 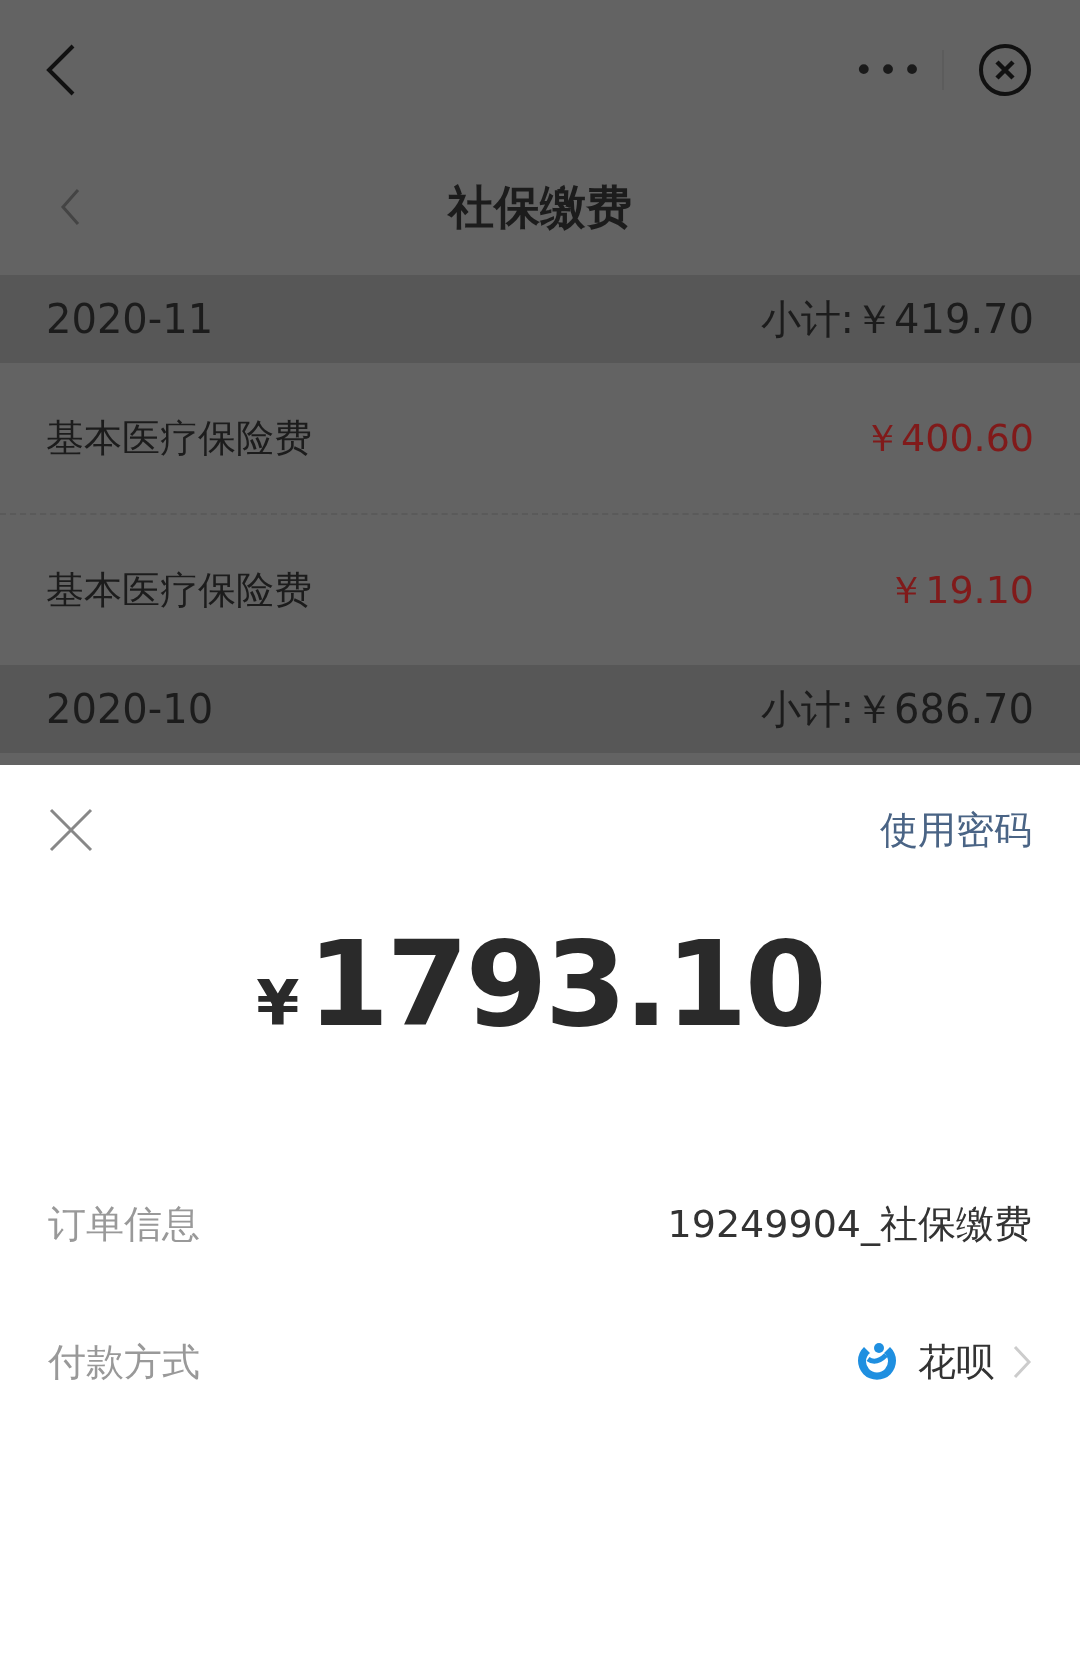 I want to click on fee-amount: ￥400.60, so click(x=948, y=438).